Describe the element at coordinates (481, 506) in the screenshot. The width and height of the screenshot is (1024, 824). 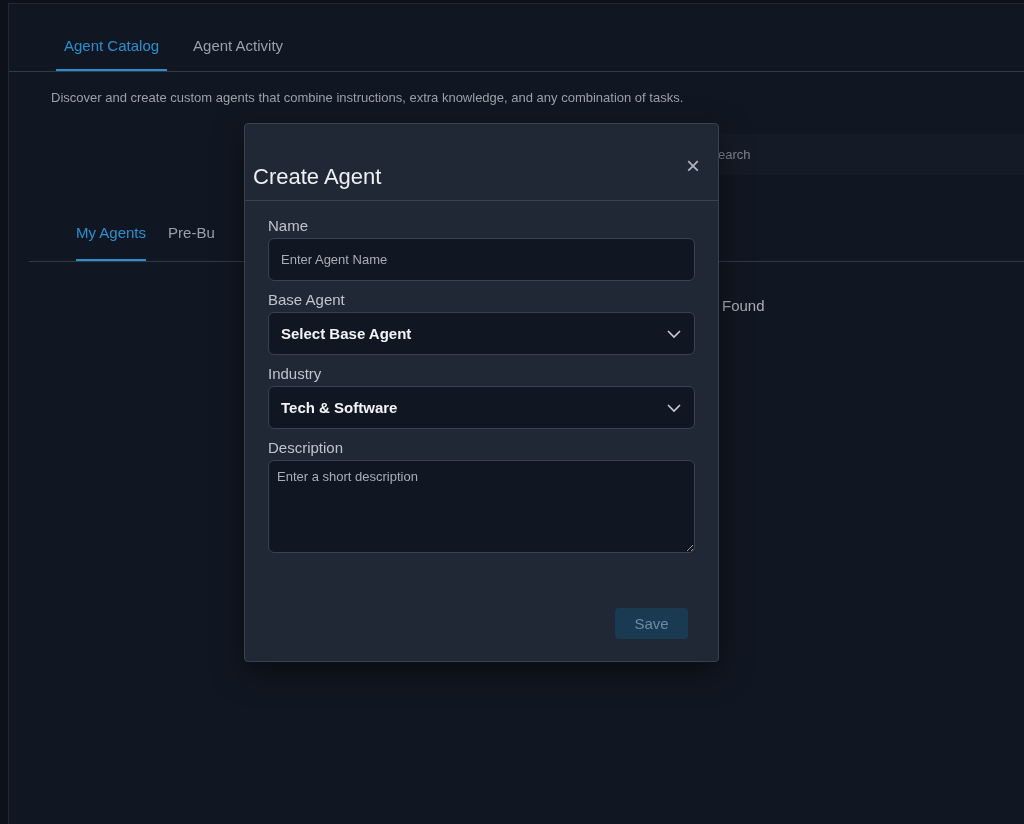
I see `text-area: Enter a short description` at that location.